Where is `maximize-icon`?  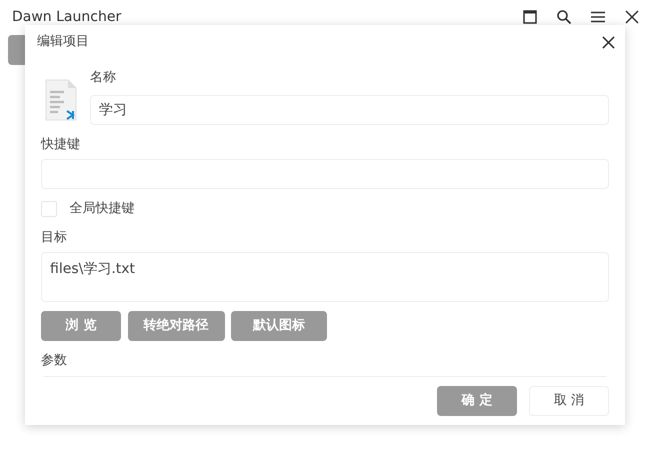
maximize-icon is located at coordinates (530, 17).